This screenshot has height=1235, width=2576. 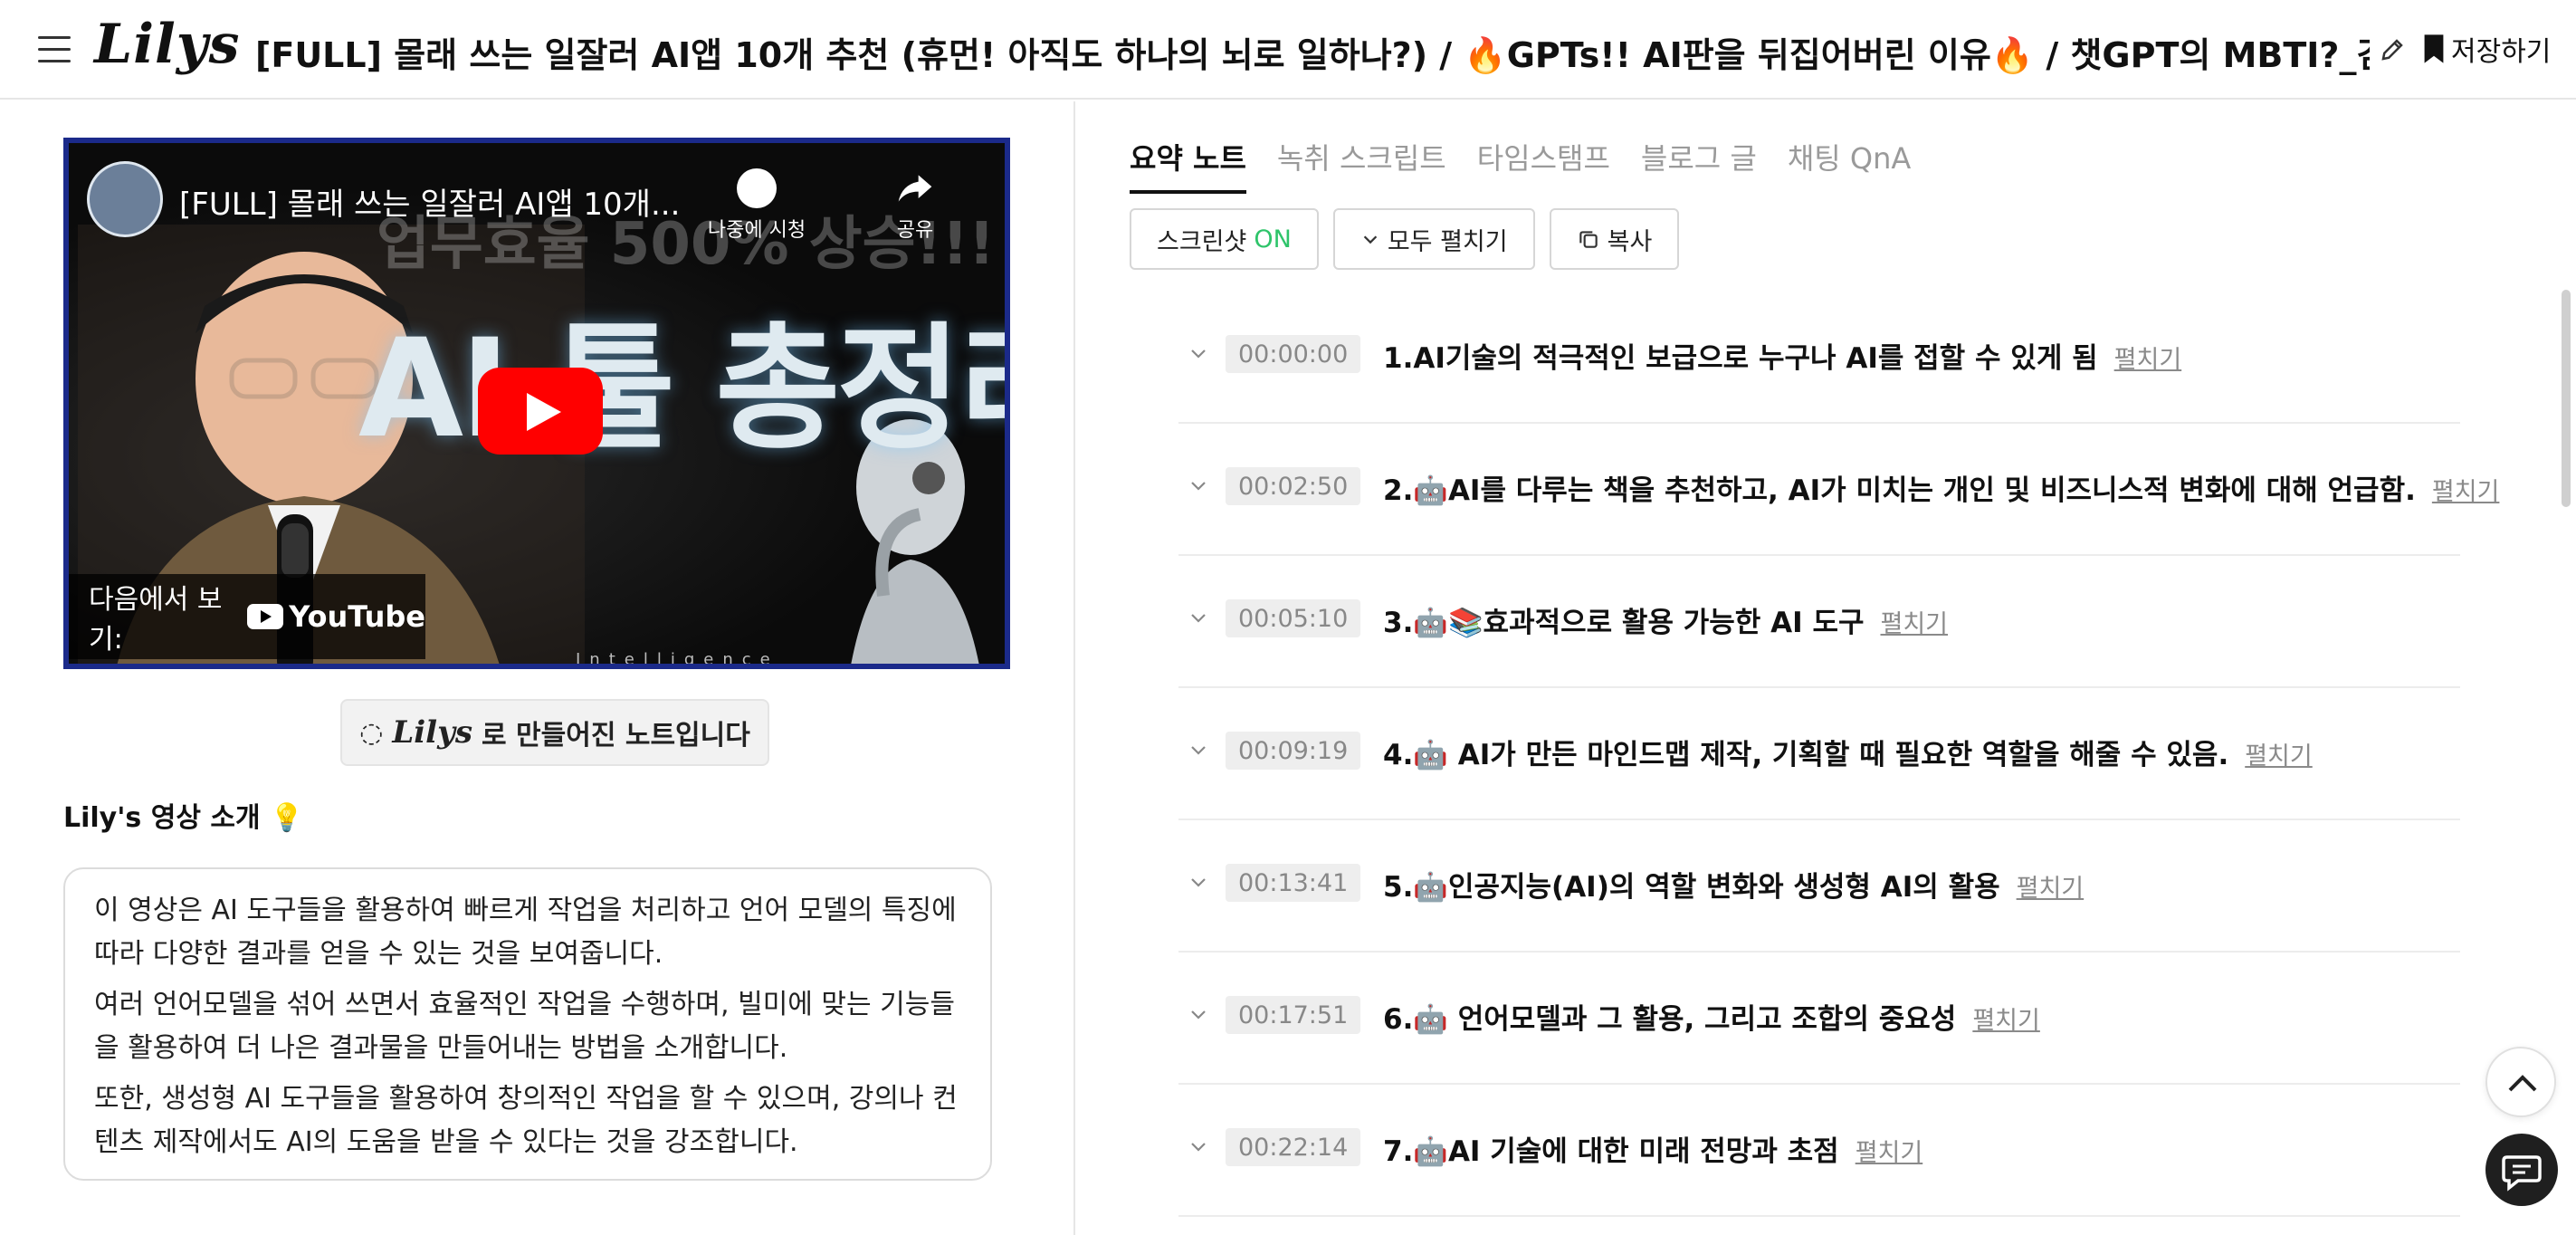 What do you see at coordinates (756, 230) in the screenshot?
I see `watch-later-label: 나중에 시청` at bounding box center [756, 230].